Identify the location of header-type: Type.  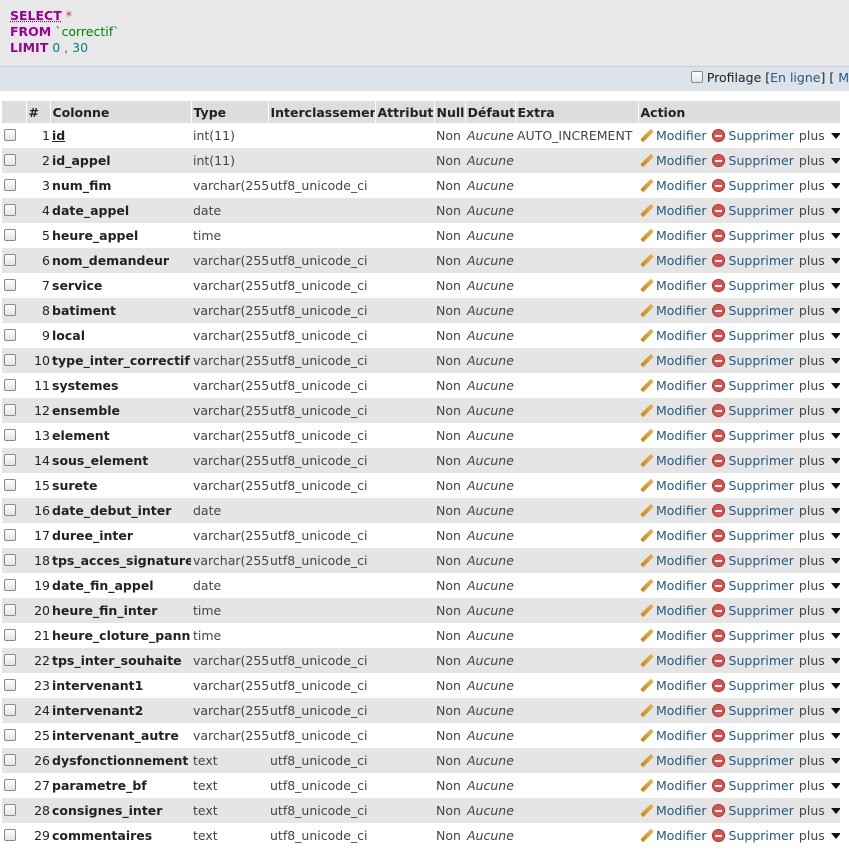
(230, 112).